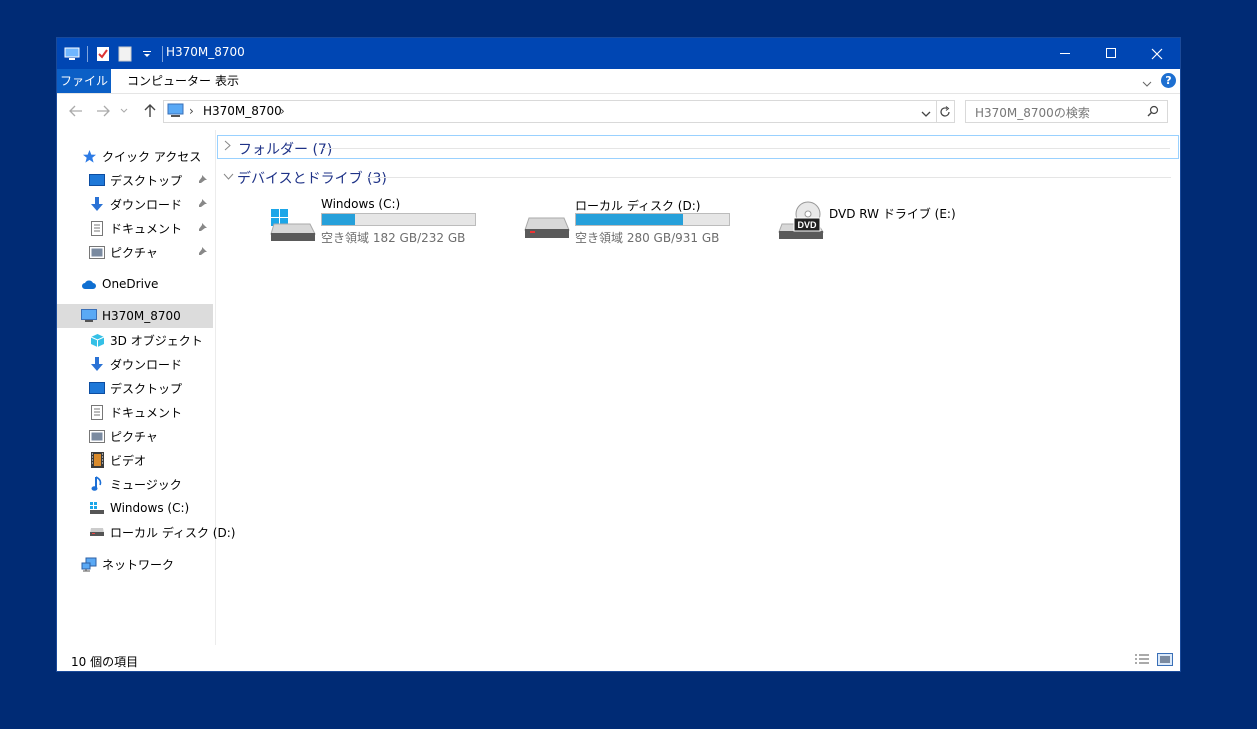 This screenshot has width=1257, height=729. Describe the element at coordinates (124, 111) in the screenshot. I see `recent-locations-button` at that location.